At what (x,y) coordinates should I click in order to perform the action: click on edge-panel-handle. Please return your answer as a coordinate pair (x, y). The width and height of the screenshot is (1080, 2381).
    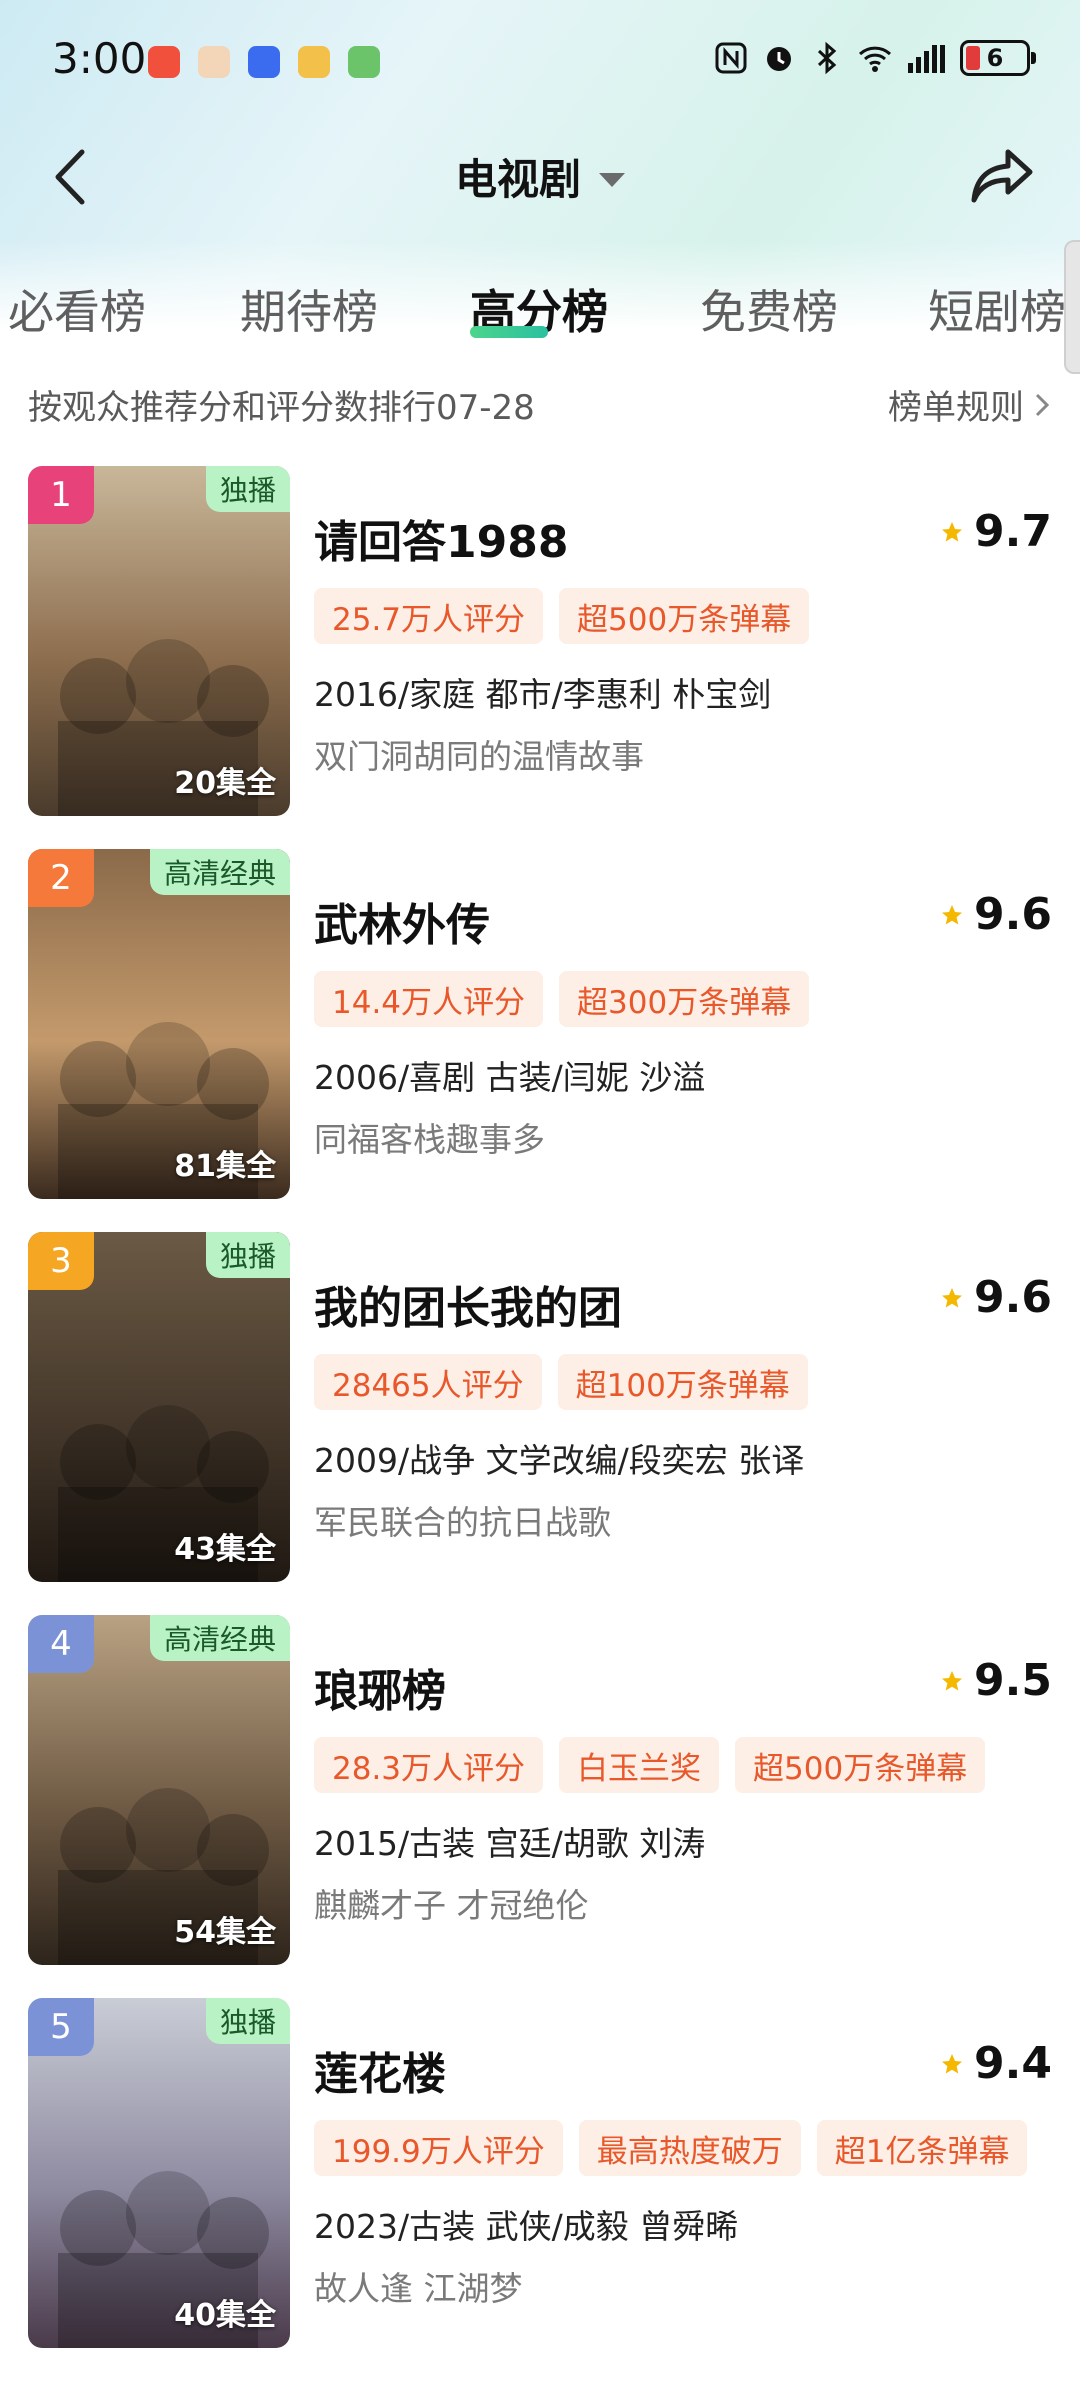
    Looking at the image, I should click on (1072, 307).